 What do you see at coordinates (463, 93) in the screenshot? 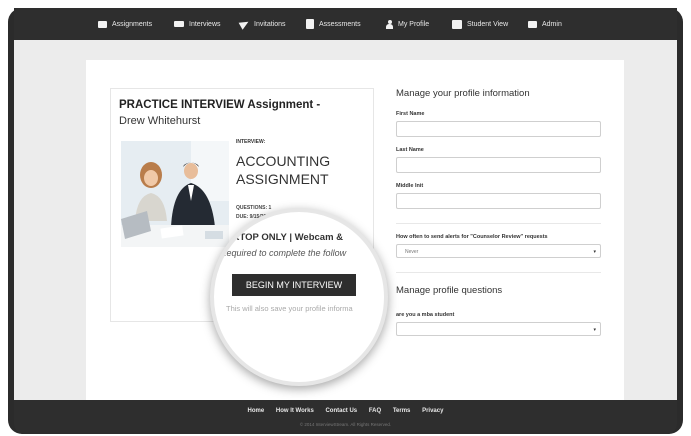
I see `profile-heading: Manage your profile information` at bounding box center [463, 93].